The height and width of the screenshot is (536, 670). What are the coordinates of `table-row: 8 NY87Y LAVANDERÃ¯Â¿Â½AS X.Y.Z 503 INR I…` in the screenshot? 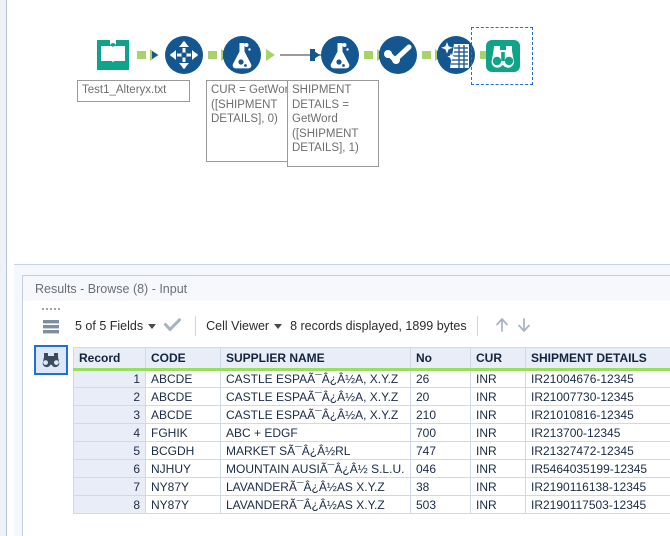 It's located at (371, 504).